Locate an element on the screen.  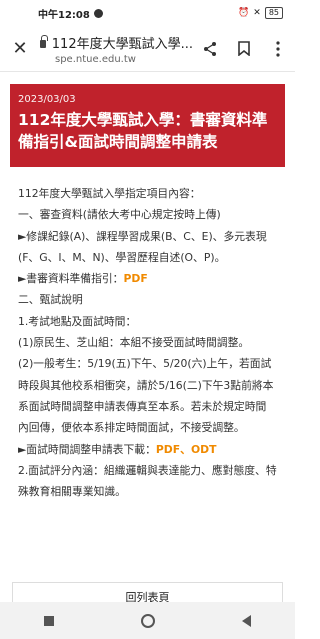
system-nav-bar is located at coordinates (147, 620).